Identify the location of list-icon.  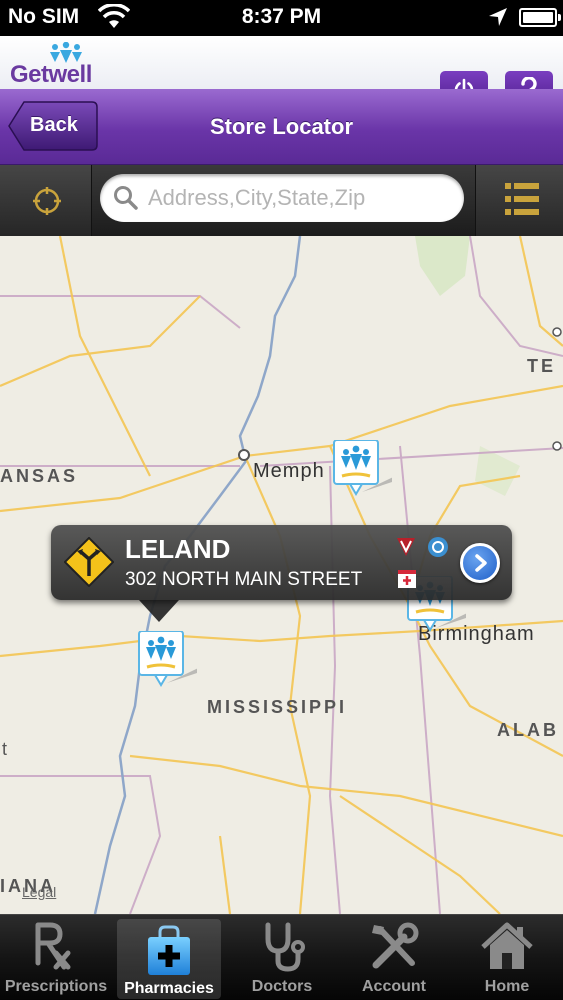
(522, 199).